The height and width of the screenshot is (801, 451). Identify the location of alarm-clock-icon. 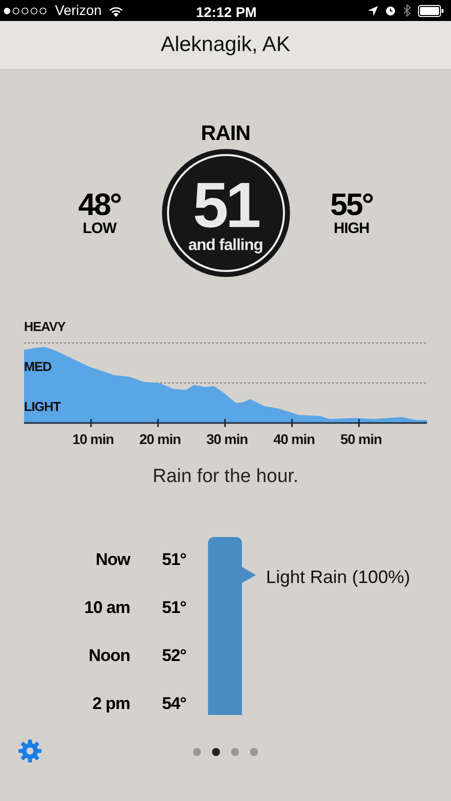
(390, 10).